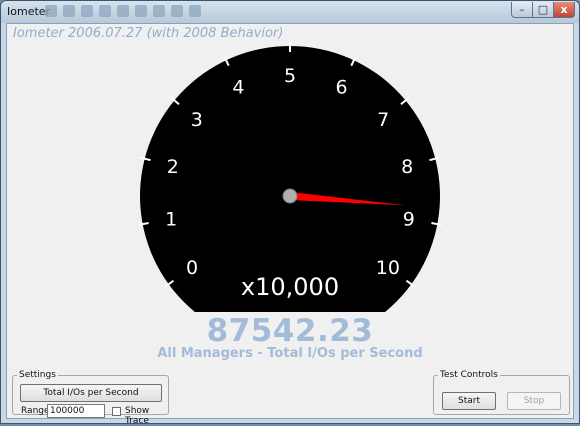 Image resolution: width=580 pixels, height=426 pixels. I want to click on stop-button: Stop, so click(534, 401).